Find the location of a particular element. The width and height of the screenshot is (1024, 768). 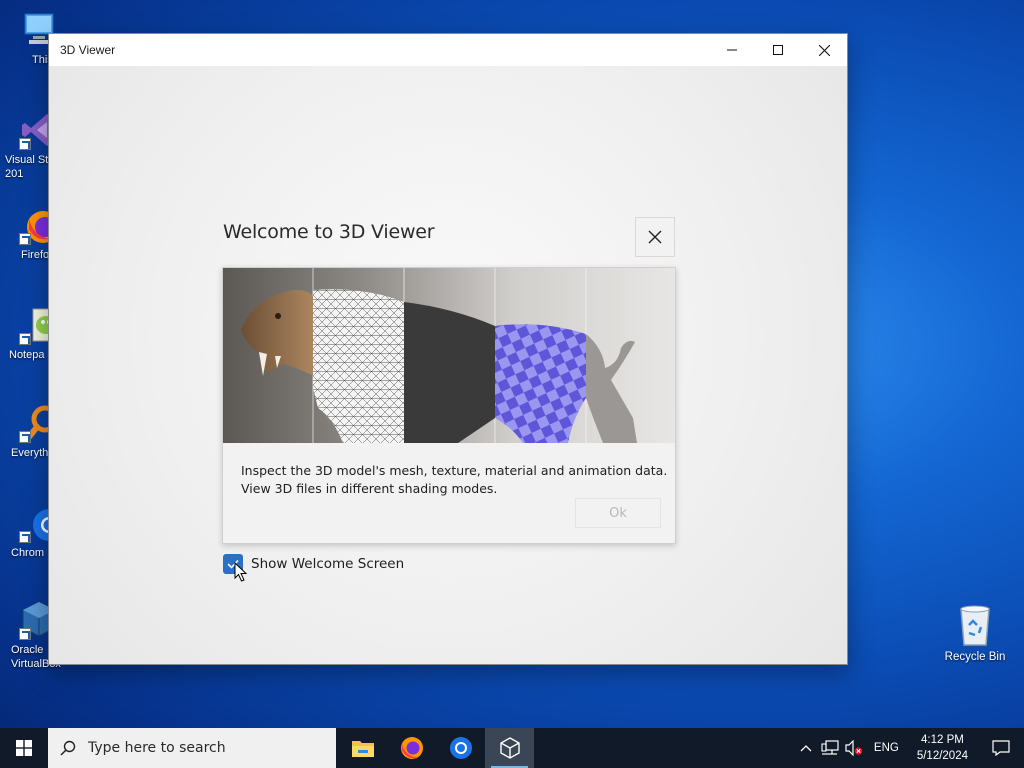

notification-icon is located at coordinates (1001, 748).